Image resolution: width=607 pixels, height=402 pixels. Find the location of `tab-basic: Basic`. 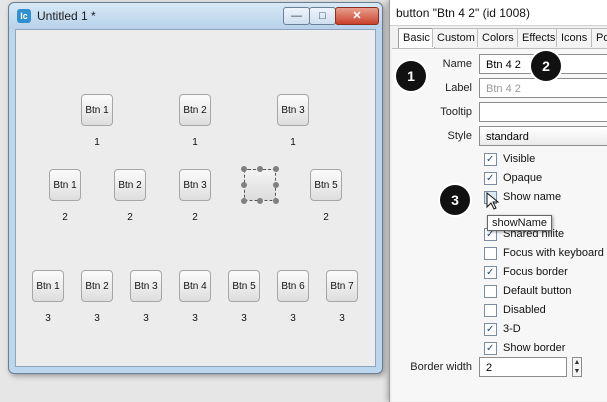

tab-basic: Basic is located at coordinates (416, 38).